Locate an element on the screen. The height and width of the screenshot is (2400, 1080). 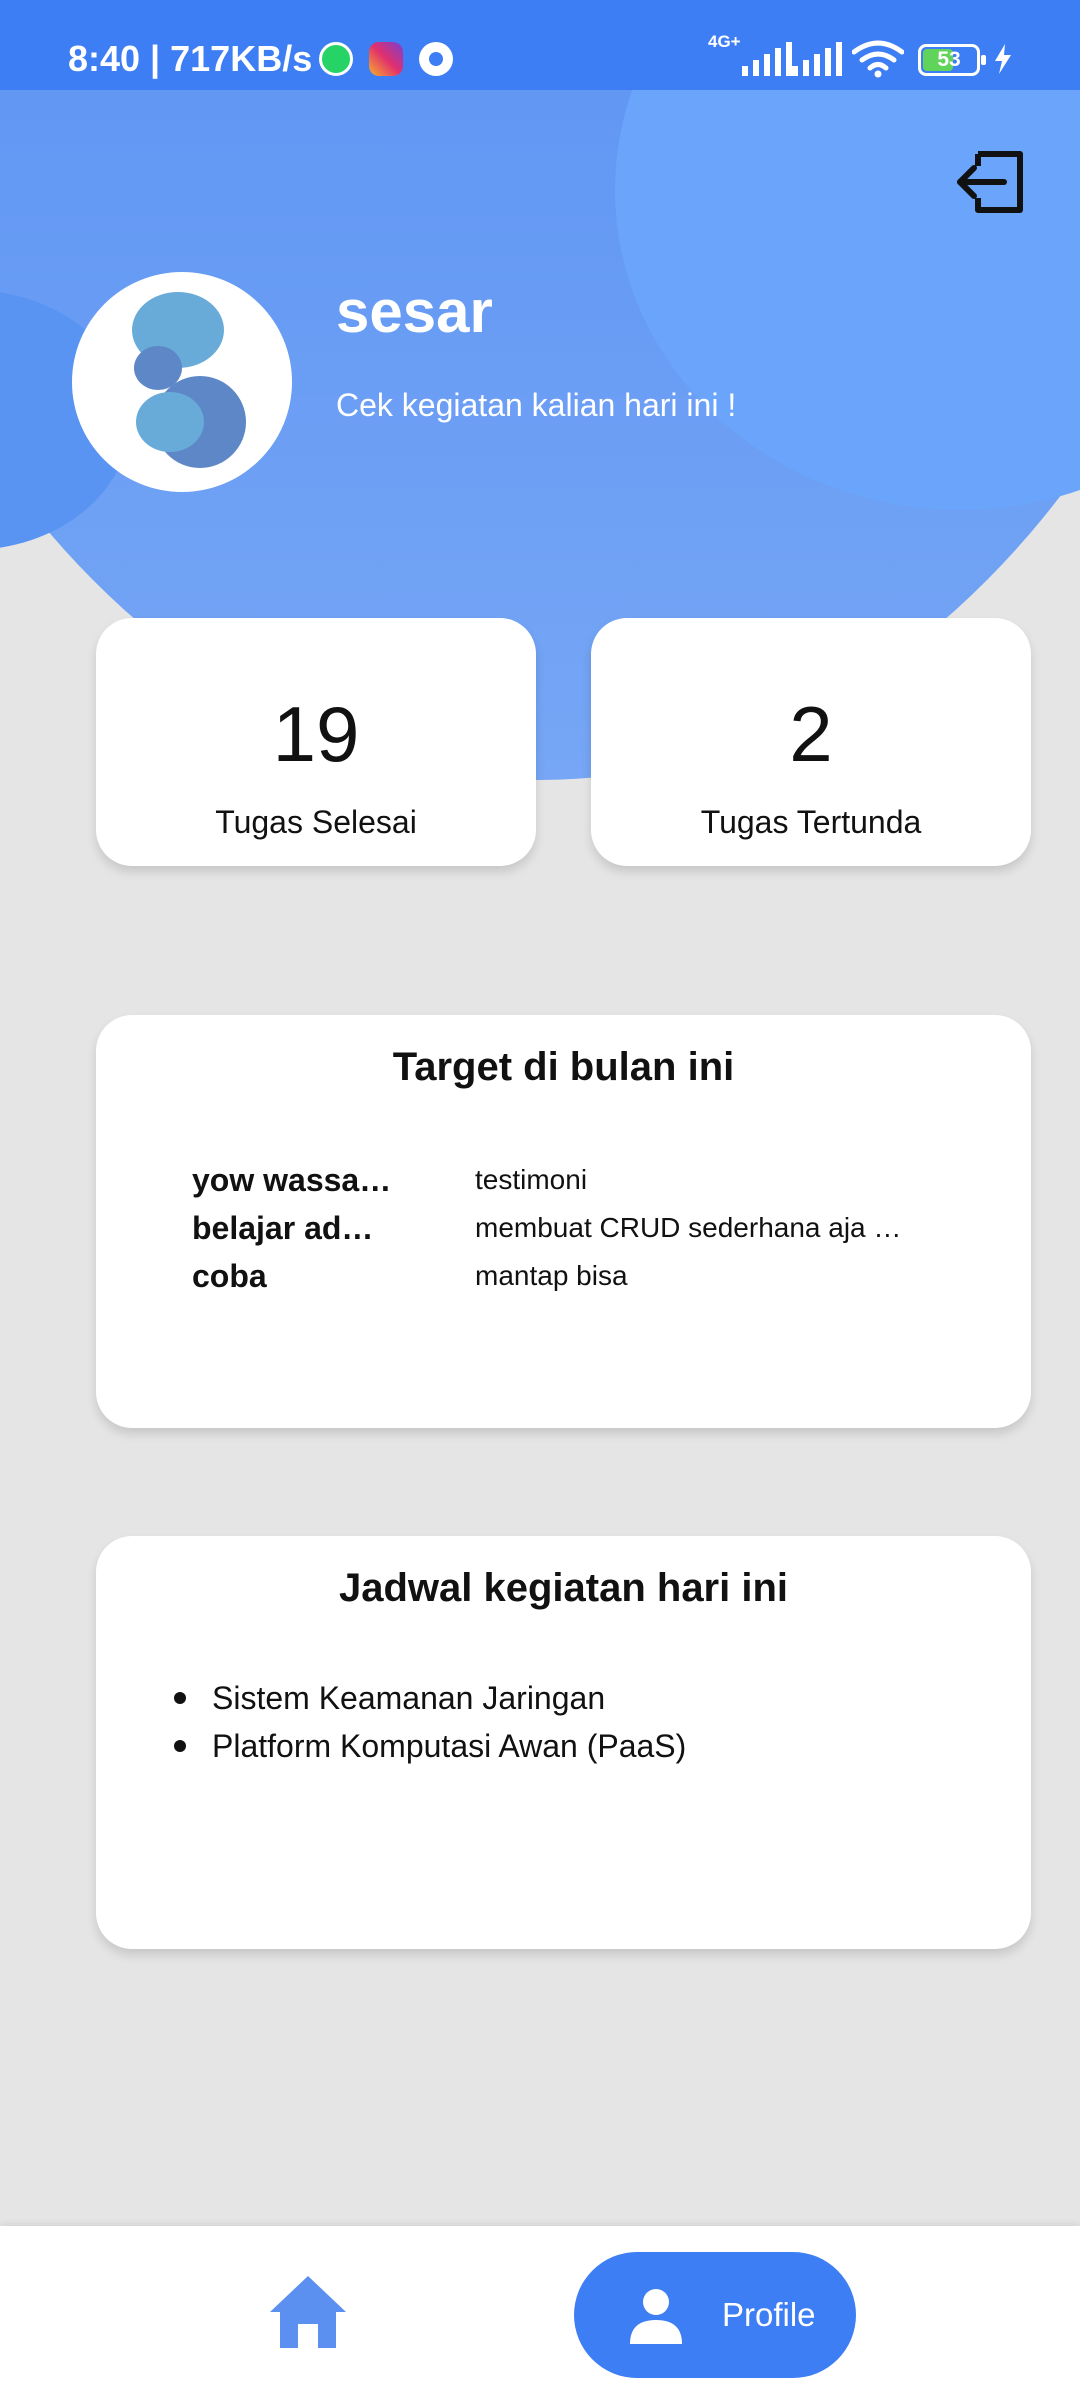
instagram-icon is located at coordinates (386, 59).